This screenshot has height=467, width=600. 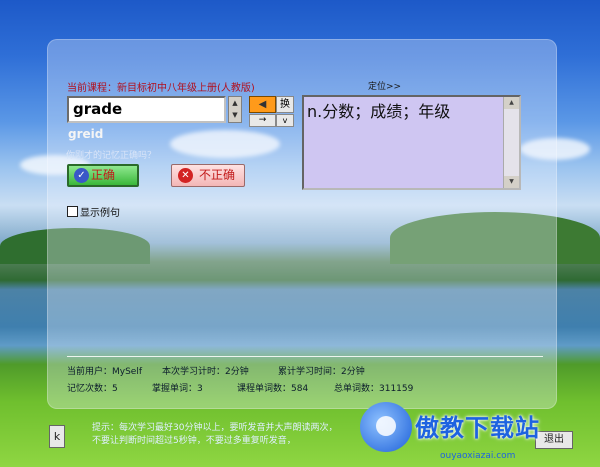 I want to click on memory-question: 你刚才的记忆正确吗？, so click(x=111, y=156).